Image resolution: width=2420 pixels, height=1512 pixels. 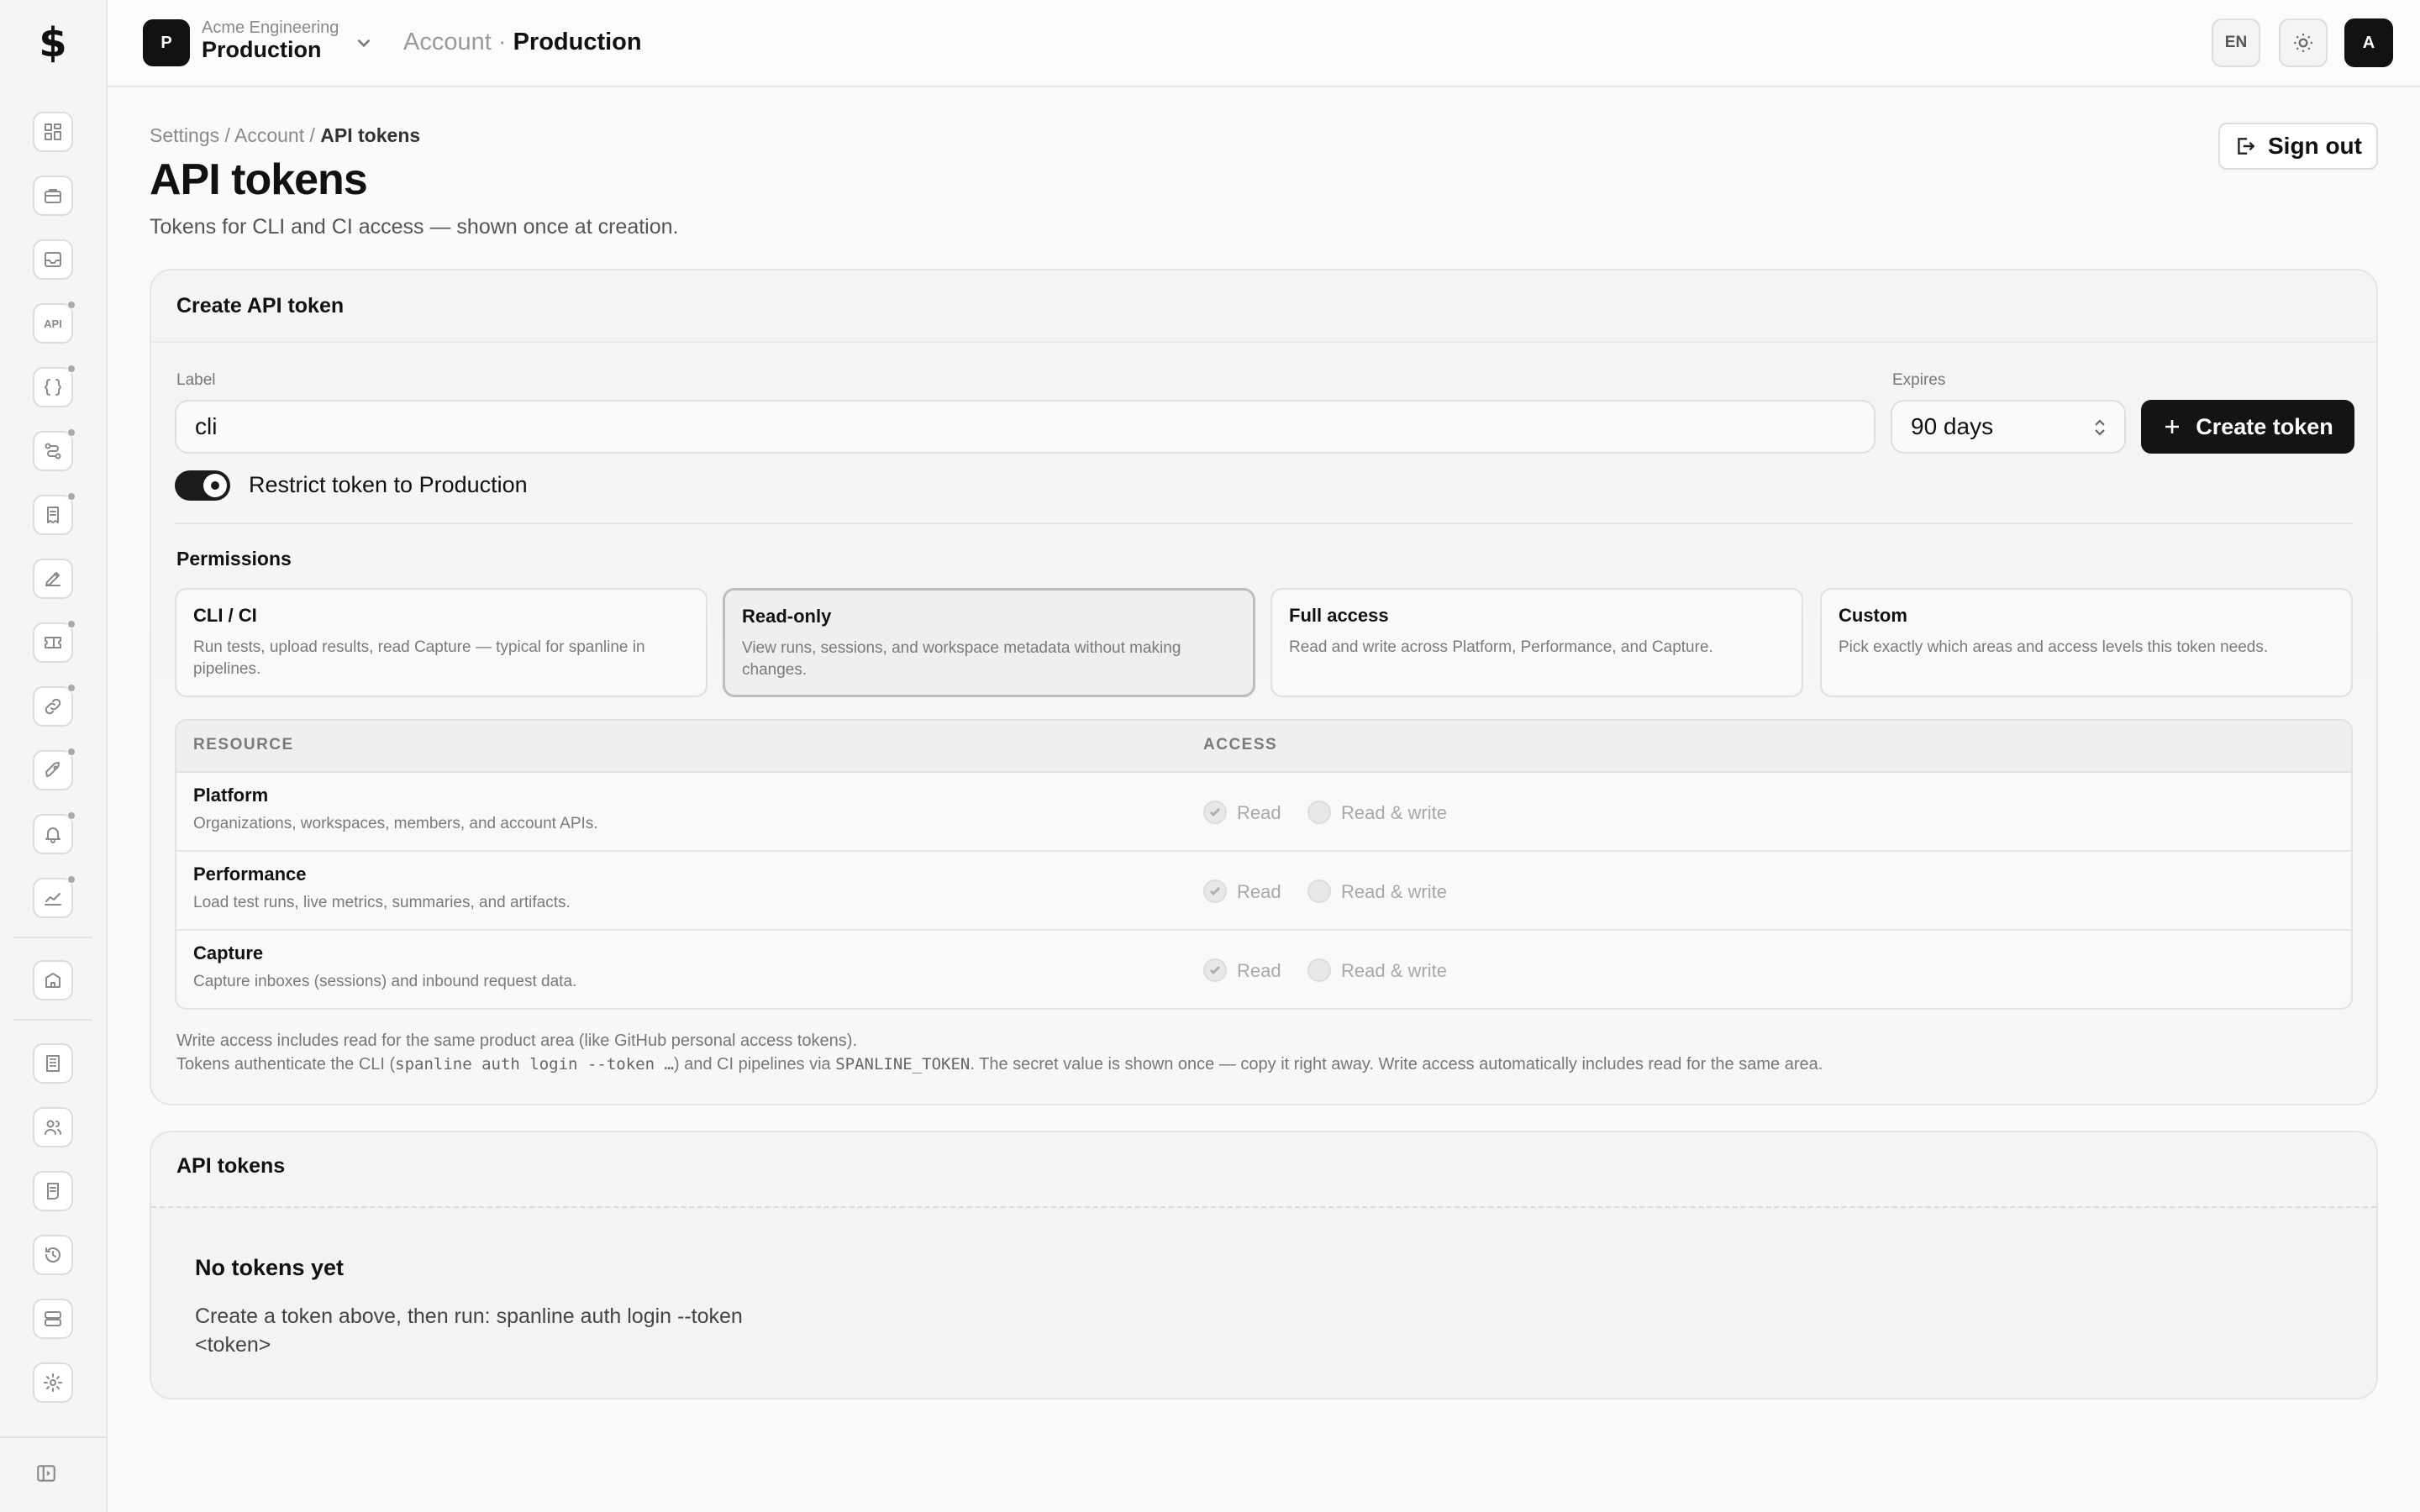 What do you see at coordinates (577, 42) in the screenshot?
I see `top-breadcrumb-current: Production` at bounding box center [577, 42].